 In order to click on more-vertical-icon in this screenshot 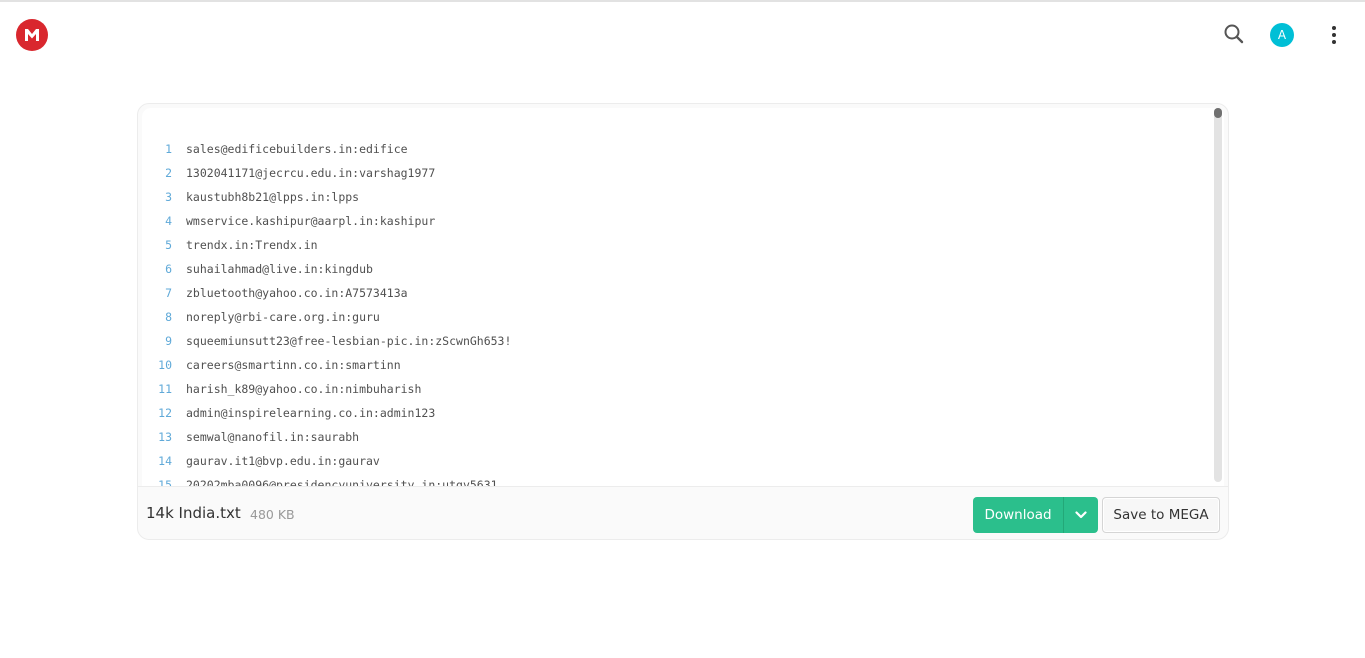, I will do `click(1334, 28)`.